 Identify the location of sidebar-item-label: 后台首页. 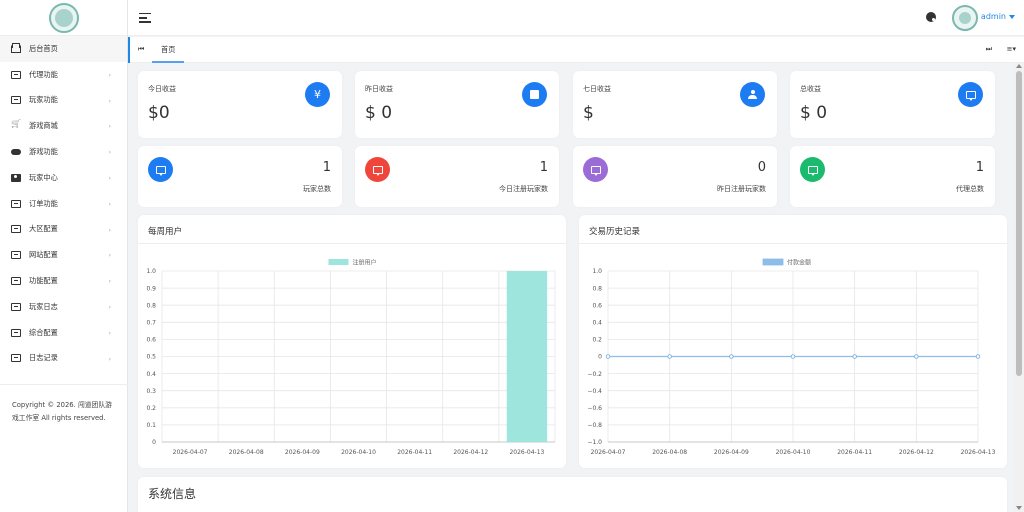
(43, 48).